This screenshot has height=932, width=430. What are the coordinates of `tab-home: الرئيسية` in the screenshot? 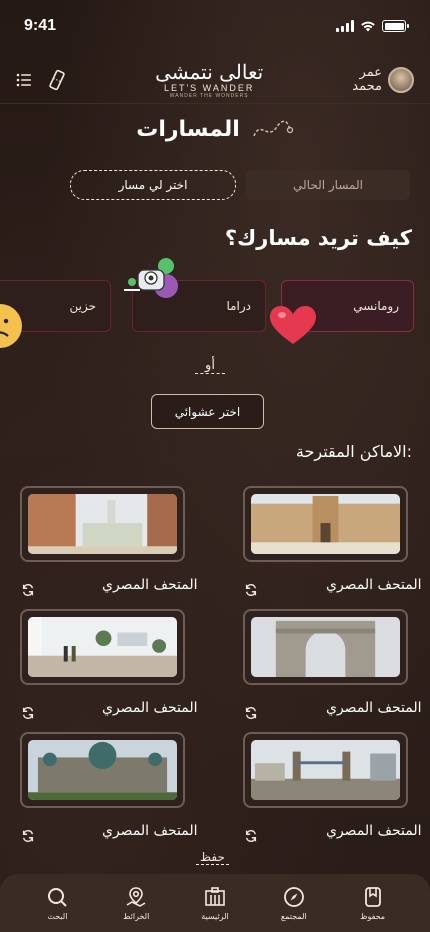 It's located at (215, 903).